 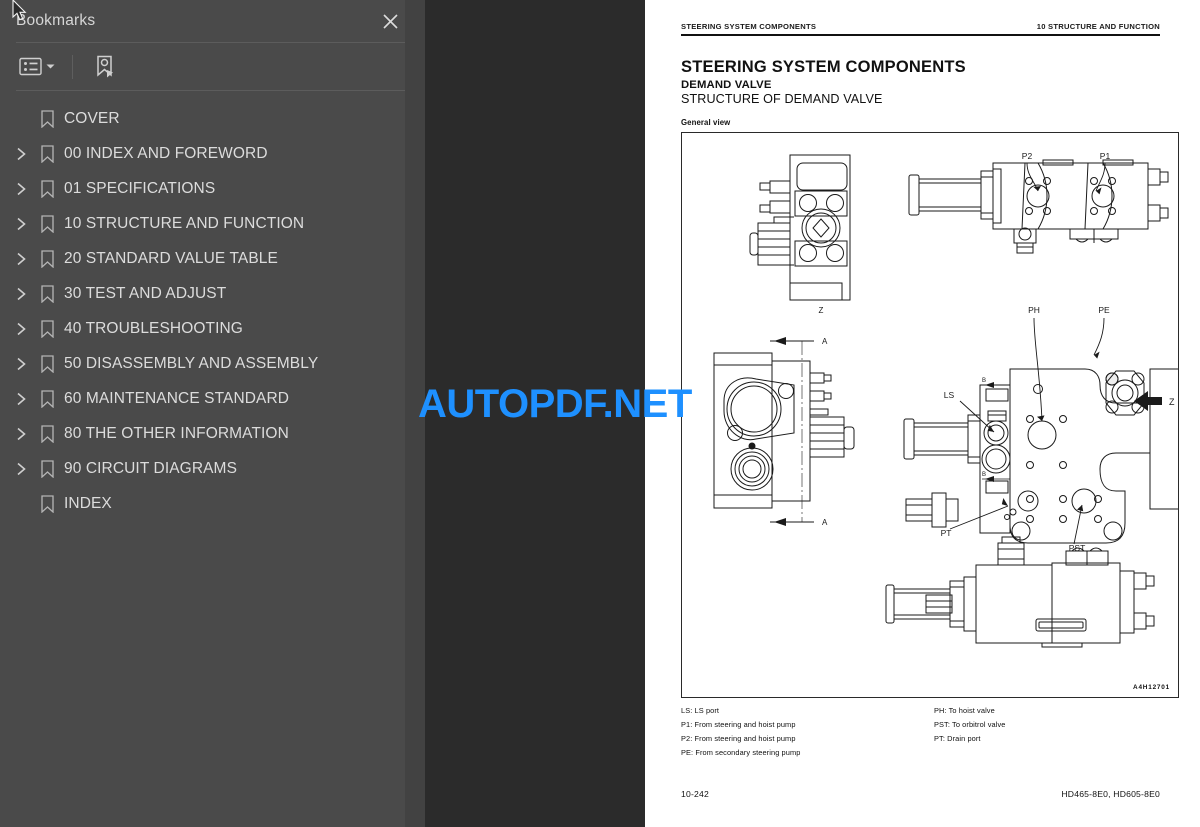 What do you see at coordinates (390, 21) in the screenshot?
I see `close-icon` at bounding box center [390, 21].